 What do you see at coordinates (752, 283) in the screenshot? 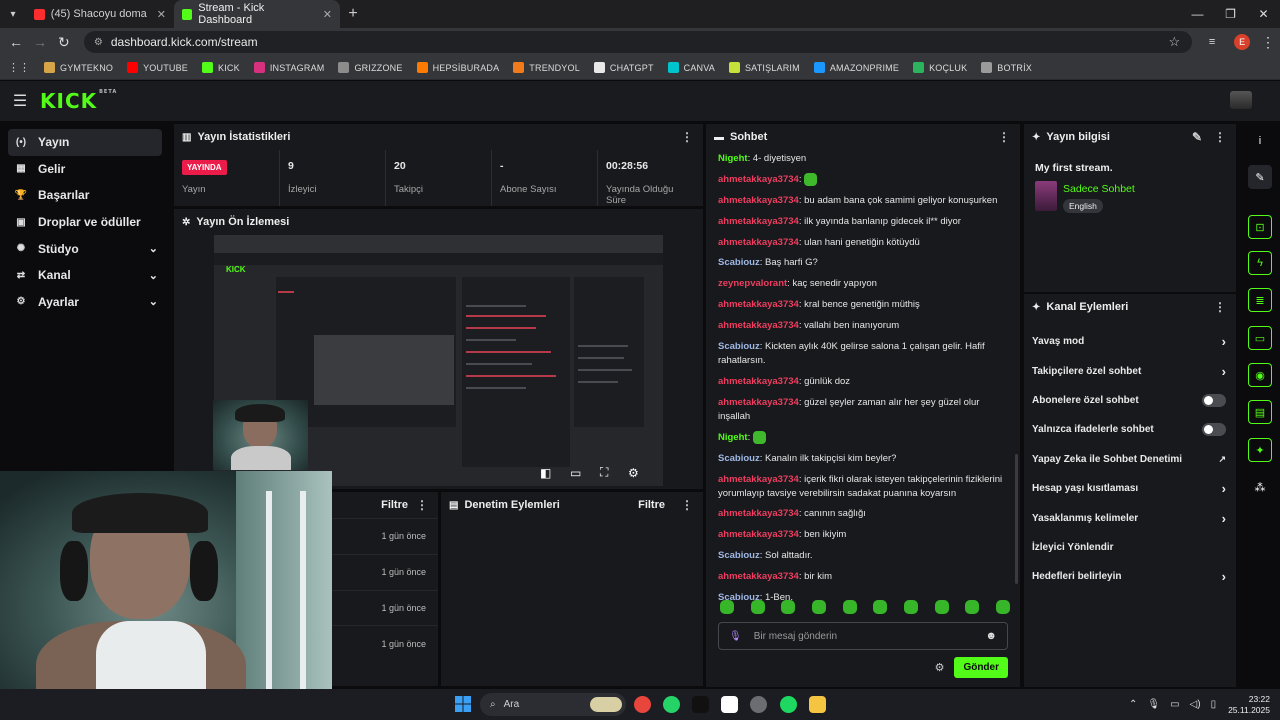
I see `chat-username: zeynepvalorant` at bounding box center [752, 283].